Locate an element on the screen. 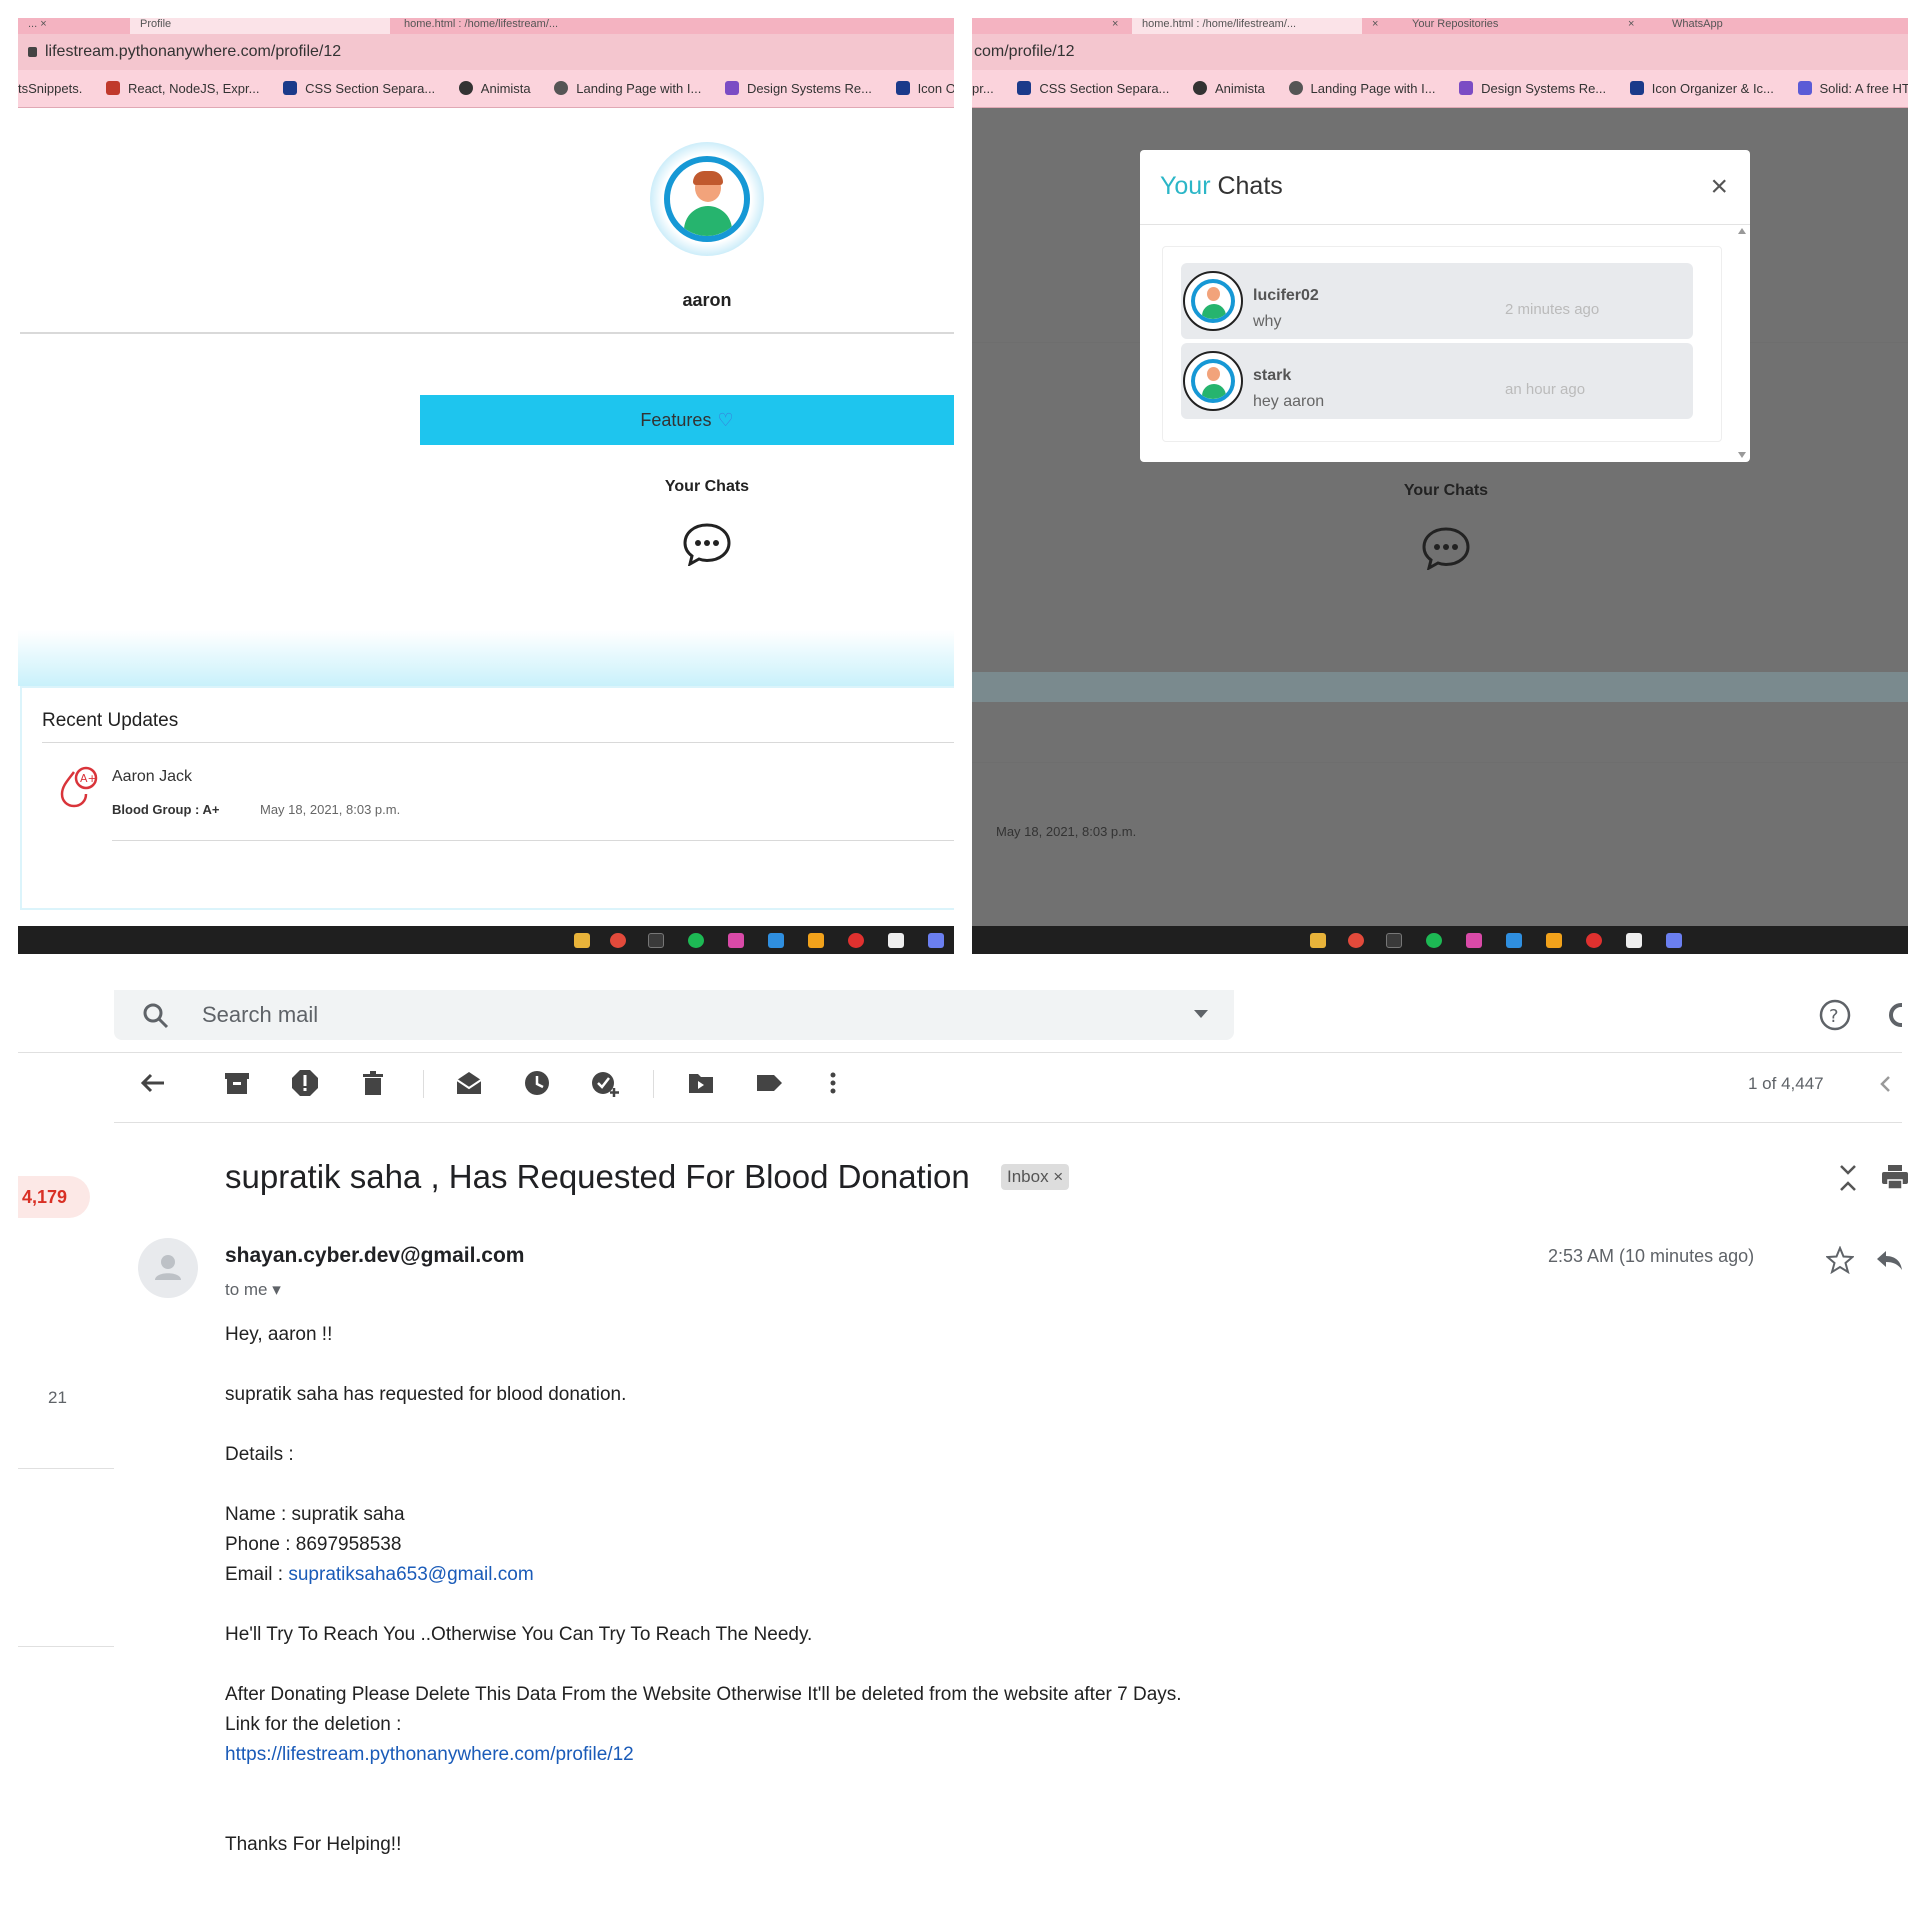 Image resolution: width=1920 pixels, height=1920 pixels. reply-icon is located at coordinates (1889, 1260).